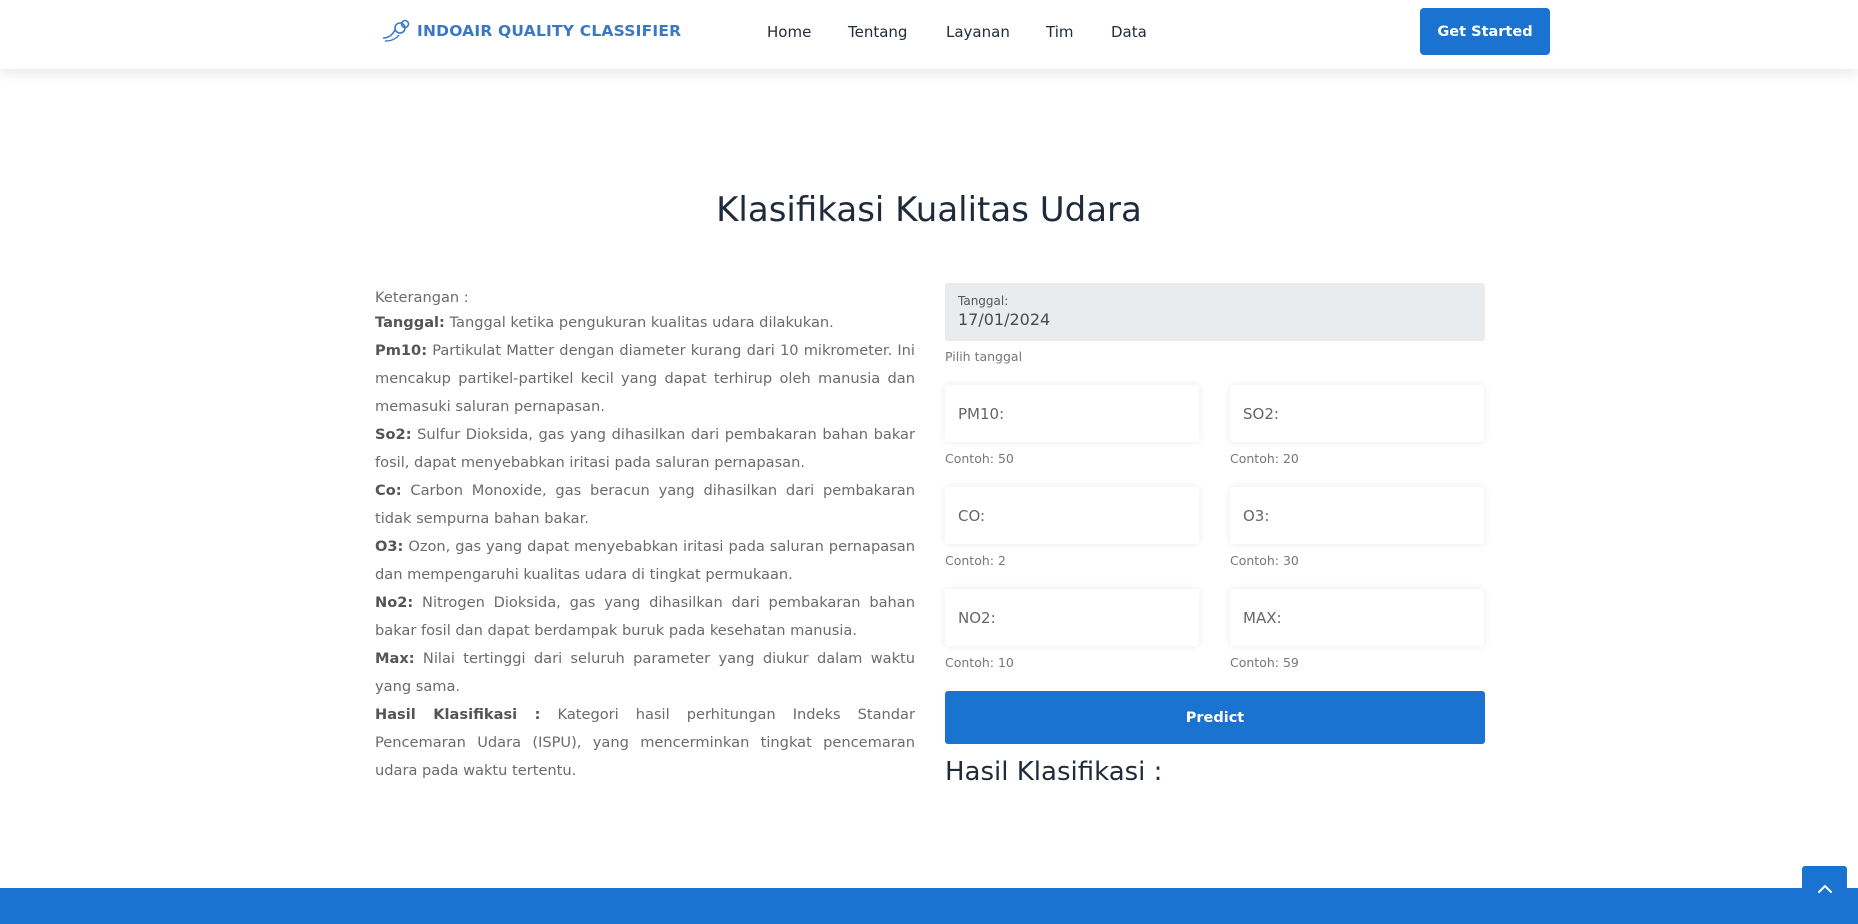  What do you see at coordinates (396, 30) in the screenshot?
I see `wind-logo-icon` at bounding box center [396, 30].